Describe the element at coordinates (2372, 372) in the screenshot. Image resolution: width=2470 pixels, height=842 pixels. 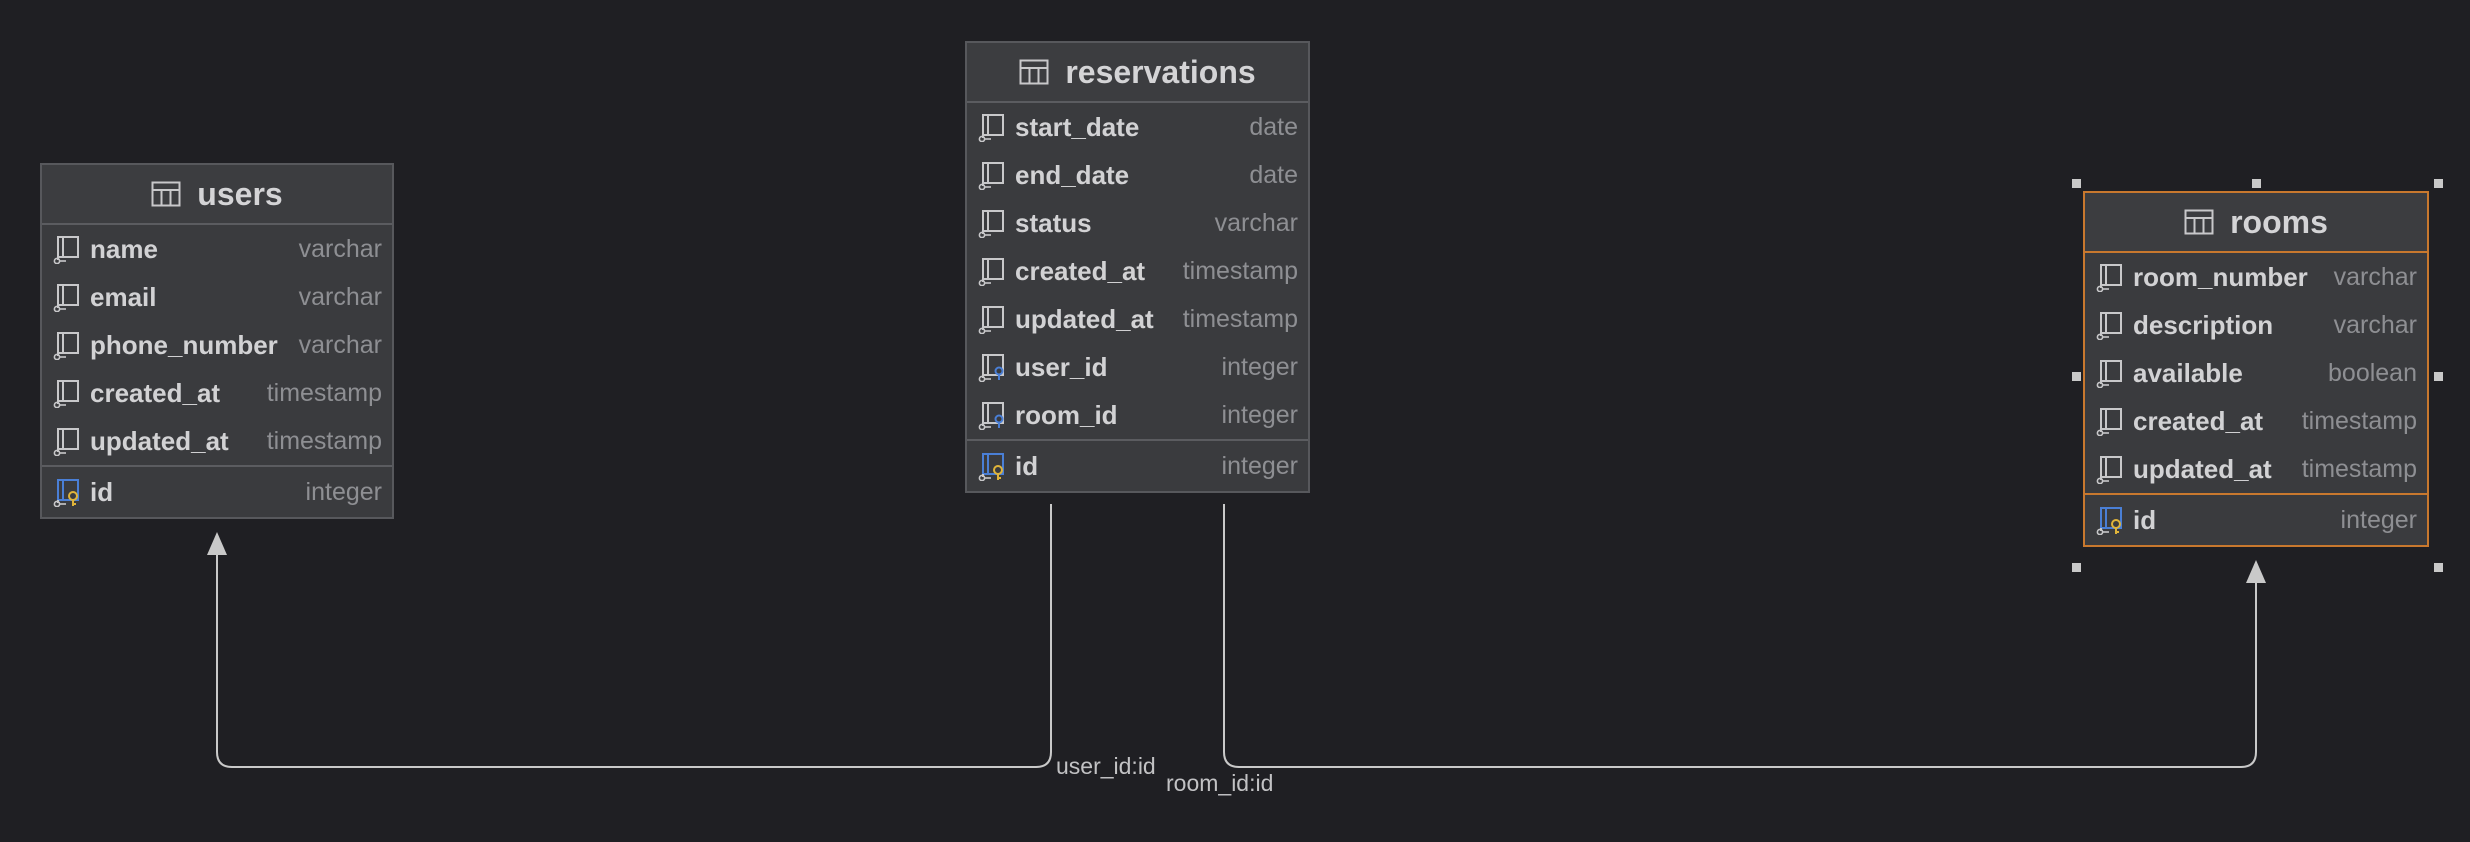
I see `column-type: boolean` at that location.